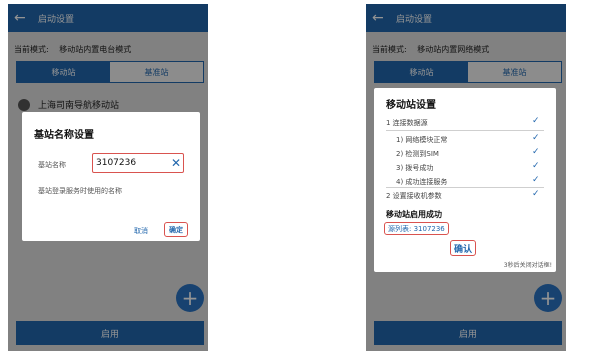 Image resolution: width=600 pixels, height=354 pixels. What do you see at coordinates (414, 214) in the screenshot?
I see `success-message: 移动站启用成功` at bounding box center [414, 214].